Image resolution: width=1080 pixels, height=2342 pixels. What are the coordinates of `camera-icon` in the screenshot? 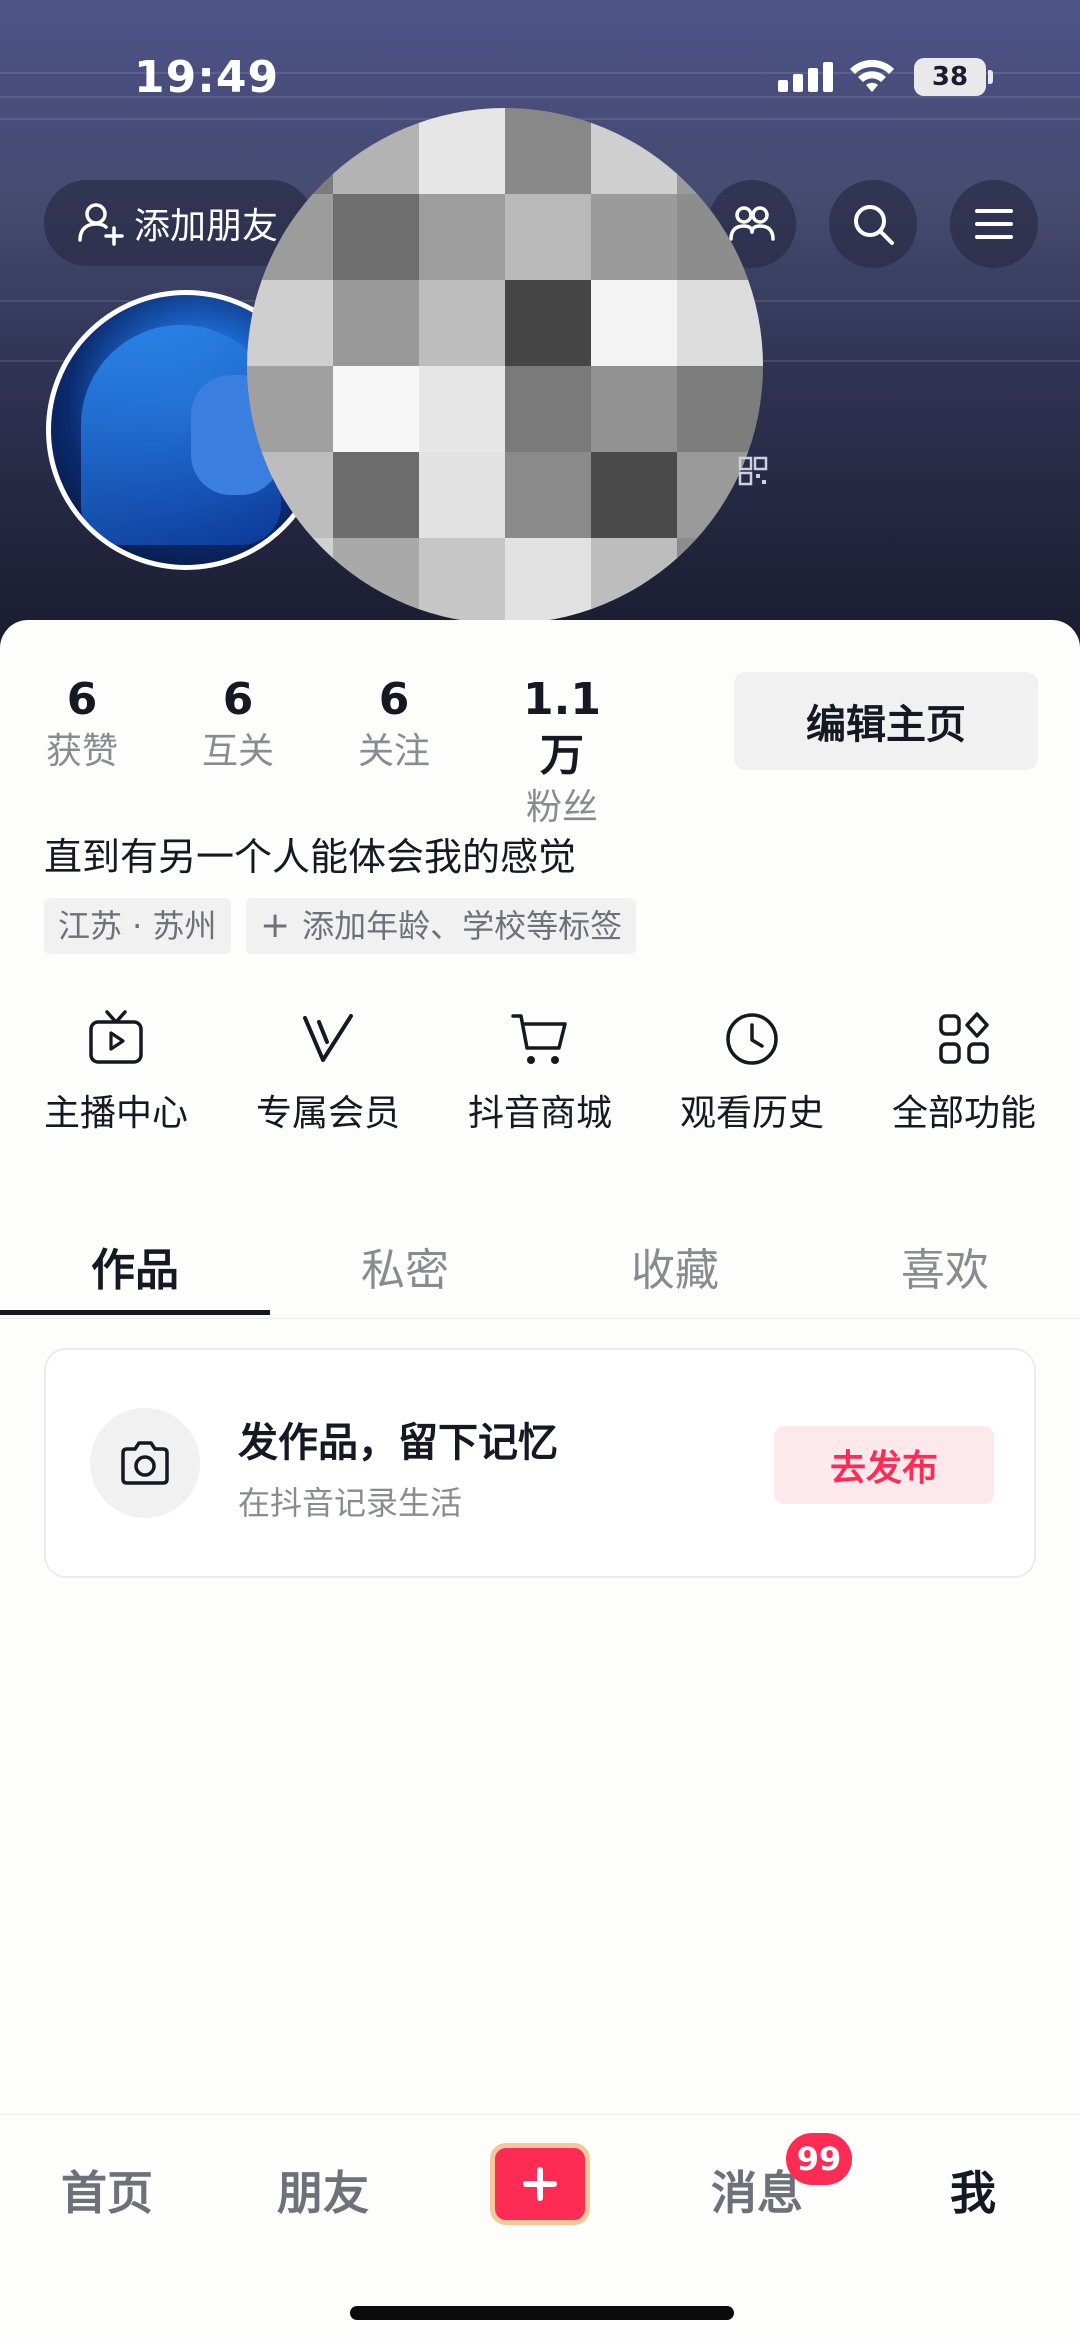 It's located at (145, 1463).